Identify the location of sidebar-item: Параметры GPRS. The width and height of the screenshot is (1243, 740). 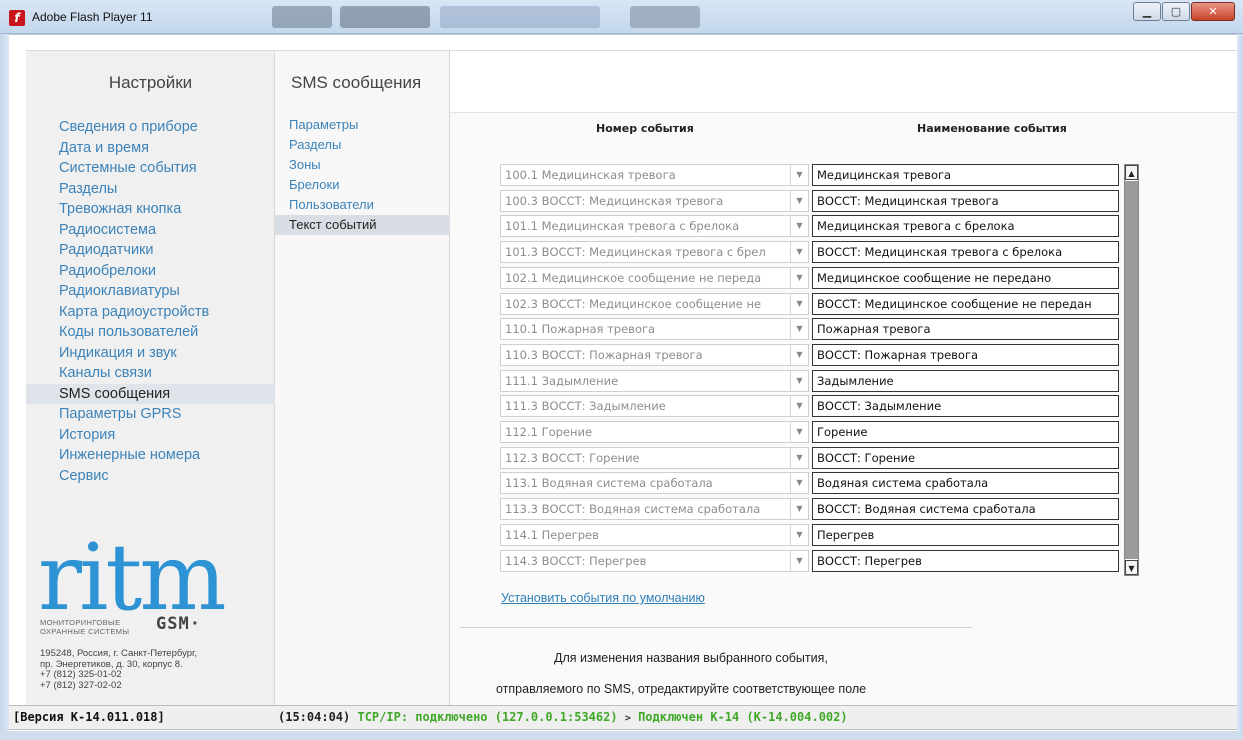
(150, 414).